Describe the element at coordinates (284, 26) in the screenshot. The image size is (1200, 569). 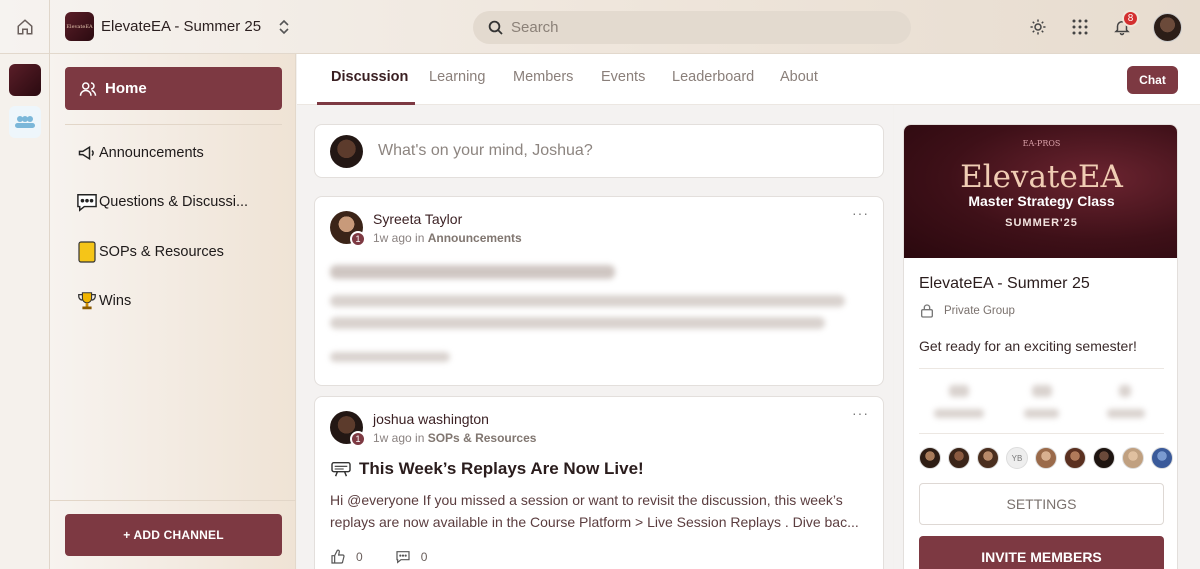
I see `chevron-updown-icon` at that location.